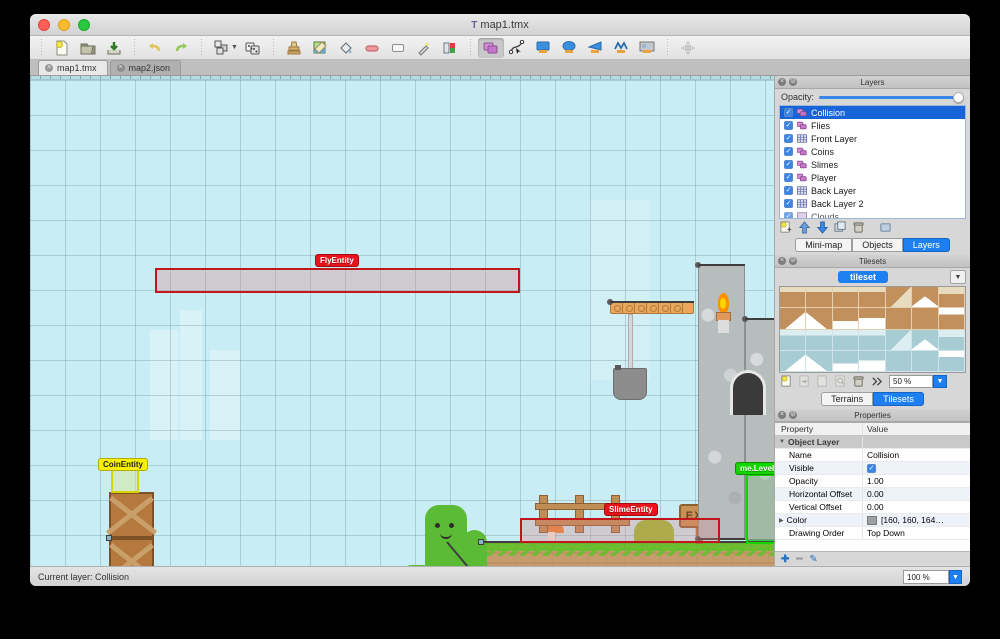  Describe the element at coordinates (822, 228) in the screenshot. I see `lower-layer-button` at that location.